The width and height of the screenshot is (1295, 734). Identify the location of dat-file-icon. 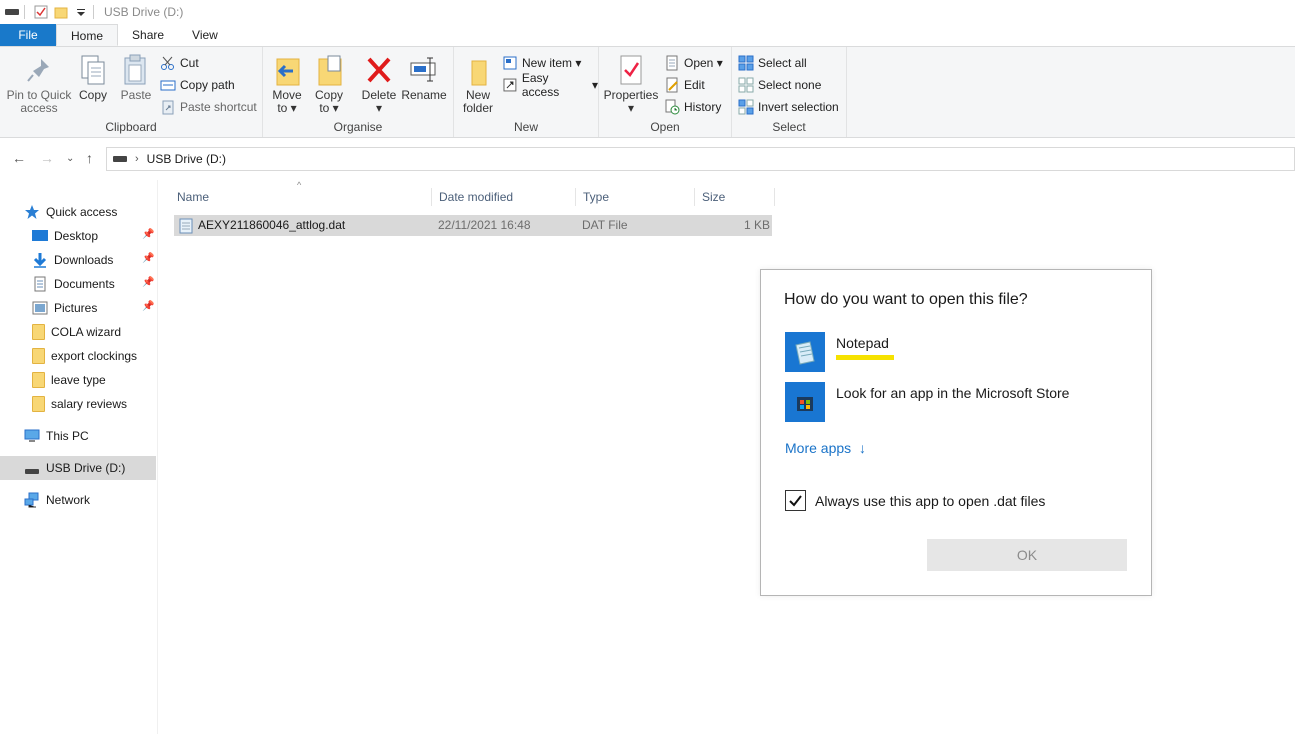
(186, 226).